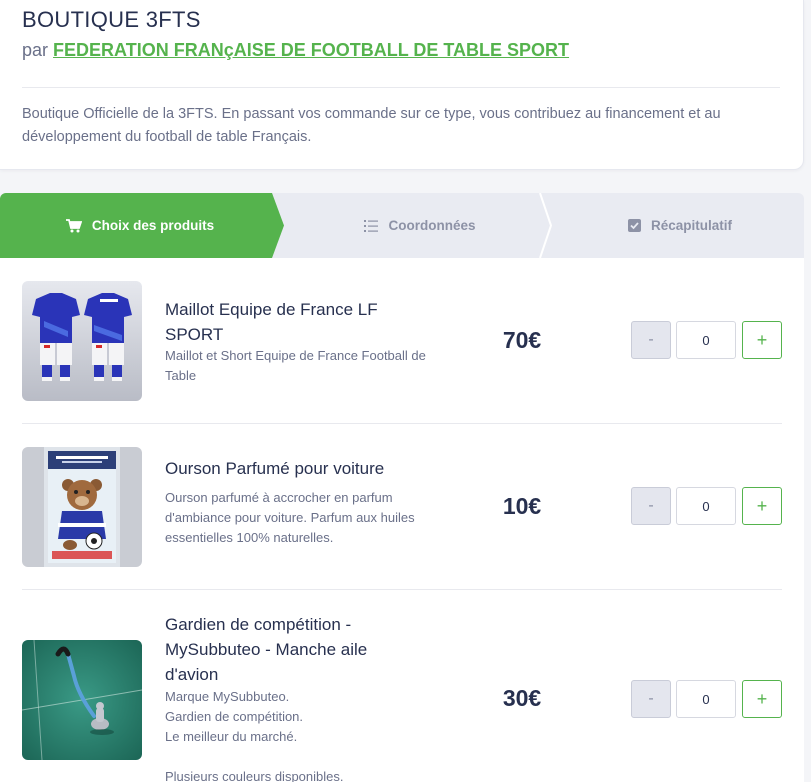 This screenshot has width=811, height=782. Describe the element at coordinates (401, 87) in the screenshot. I see `header-divider` at that location.